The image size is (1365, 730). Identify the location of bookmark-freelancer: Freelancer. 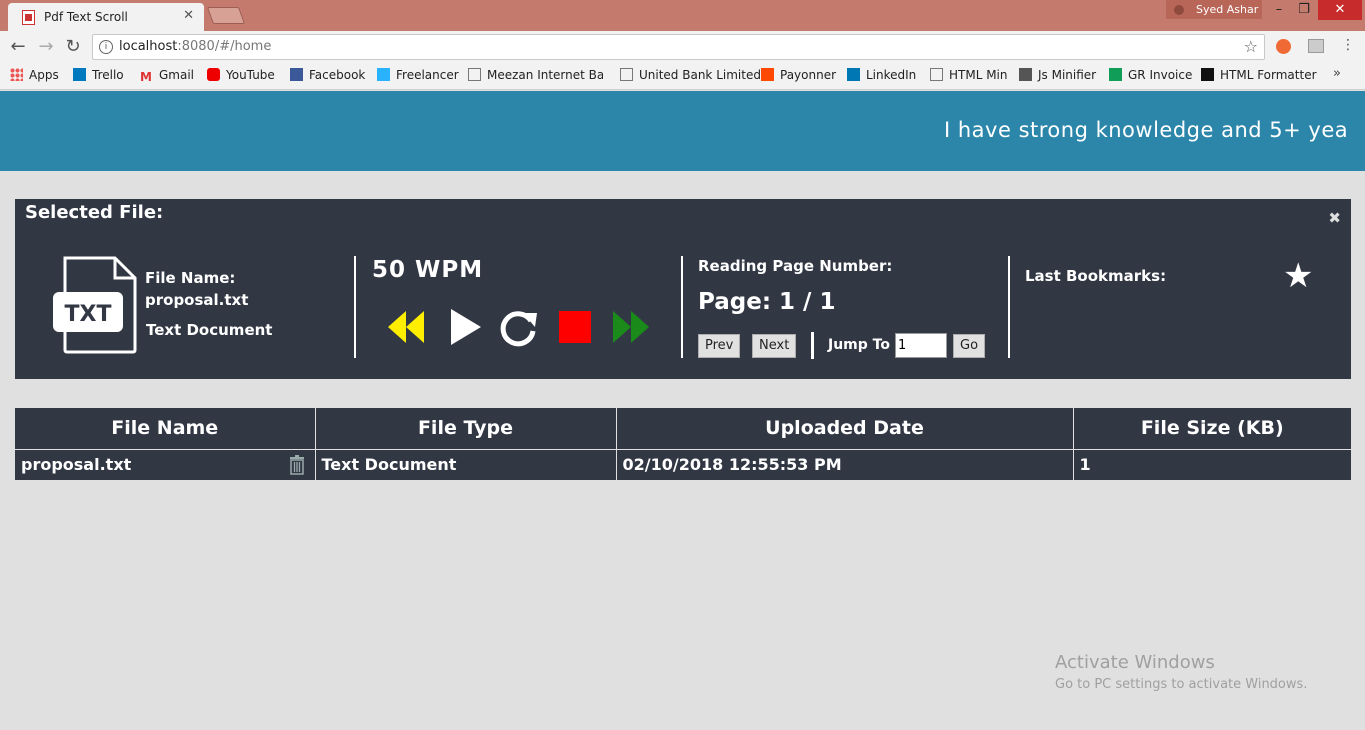
(418, 75).